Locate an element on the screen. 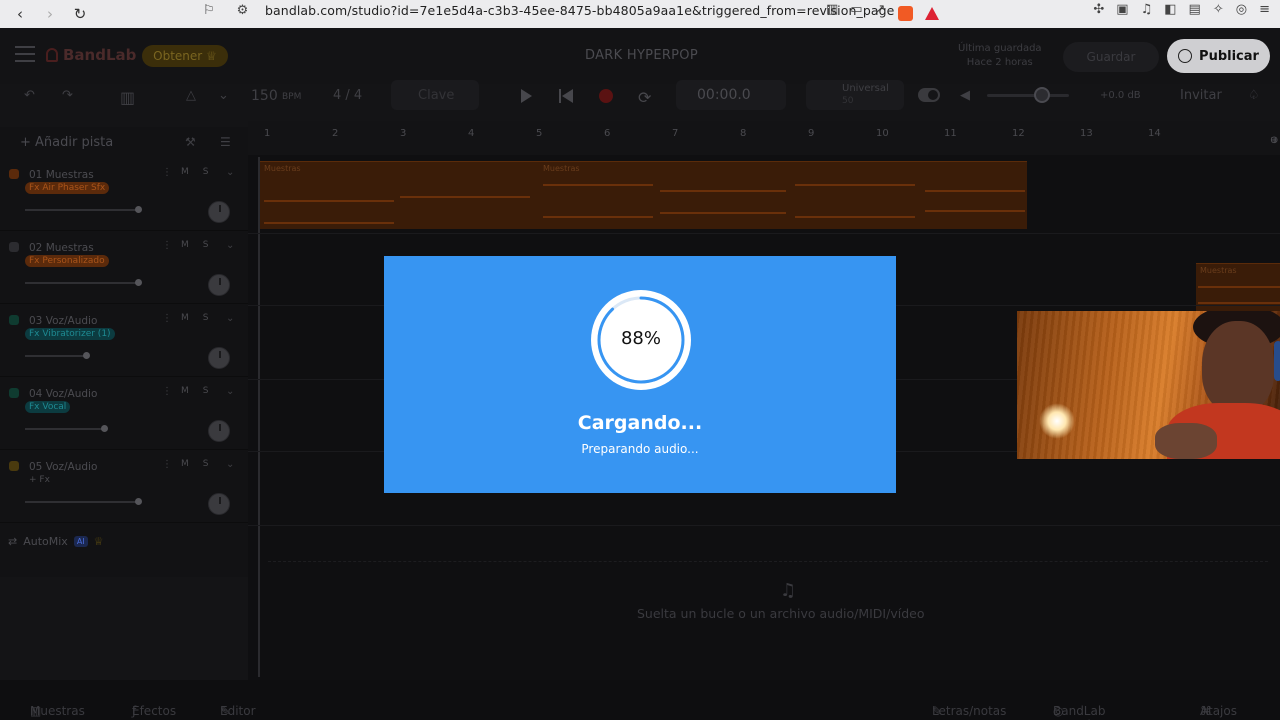  wallet-icon: ▤ is located at coordinates (1195, 9).